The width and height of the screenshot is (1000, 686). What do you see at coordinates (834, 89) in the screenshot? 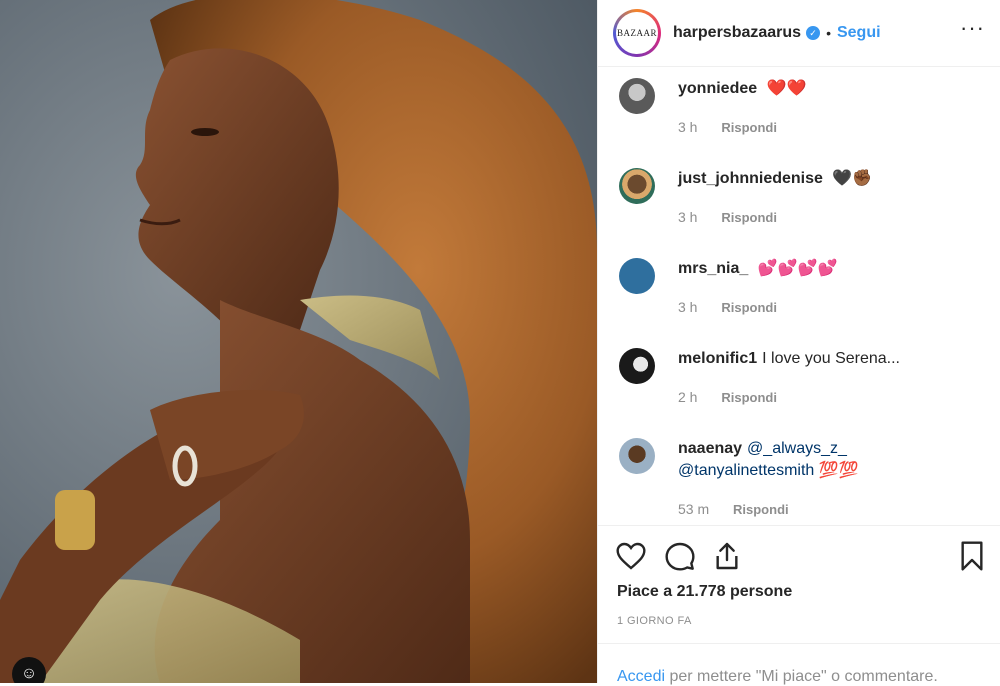
I see `comment-text: yonniedee ❤️❤️` at bounding box center [834, 89].